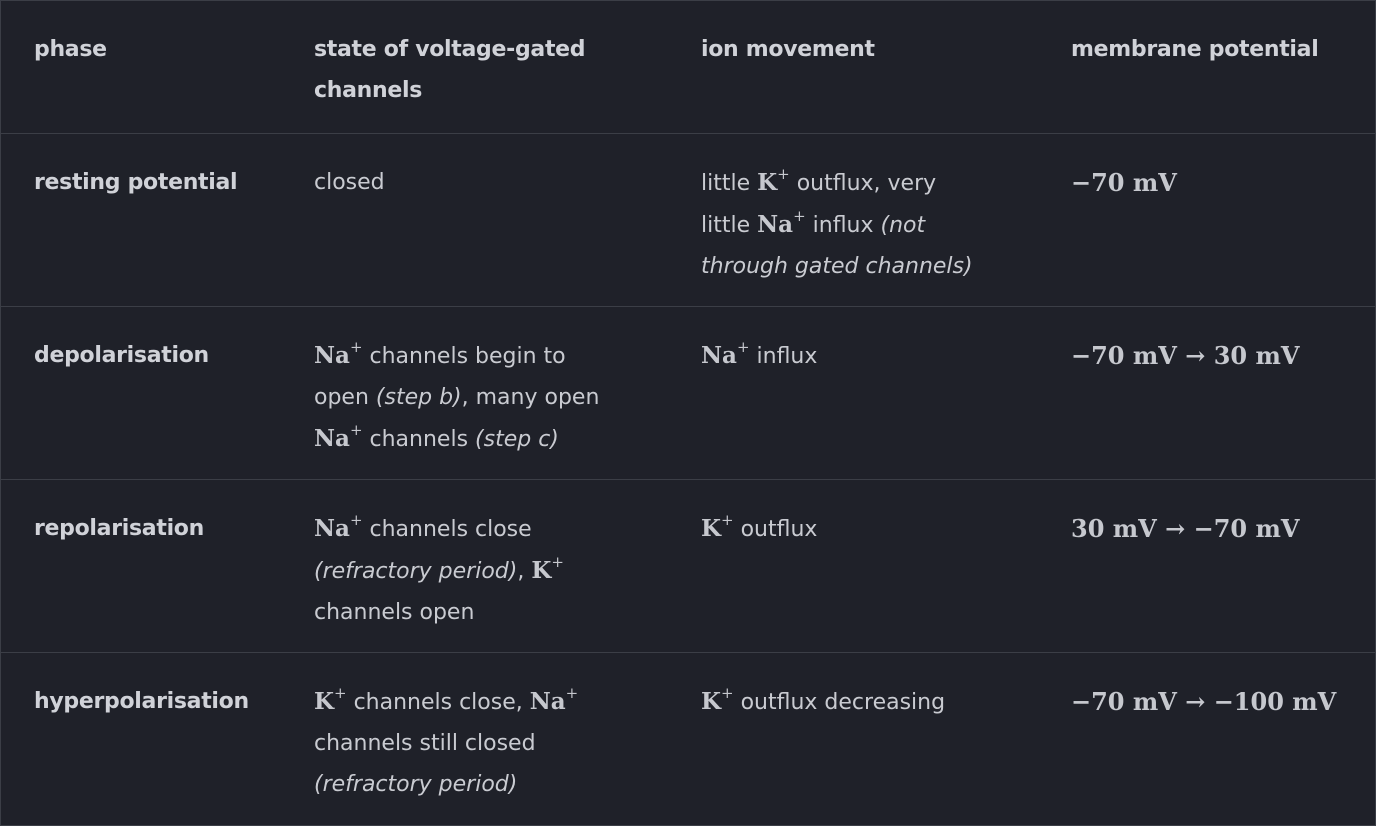 The image size is (1376, 826). I want to click on potential-cell: −70 mV → 30 mV, so click(1206, 392).